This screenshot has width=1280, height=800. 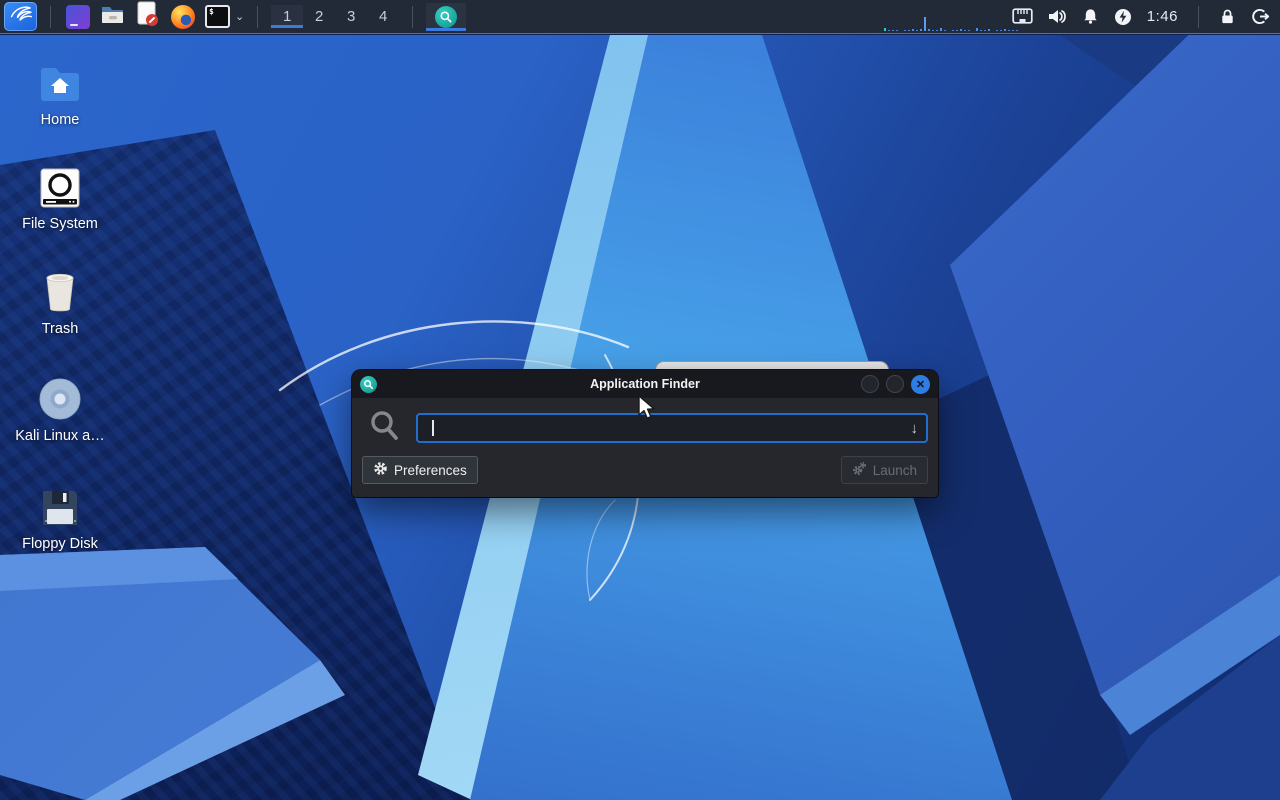 I want to click on terminal-icon: $, so click(x=217, y=16).